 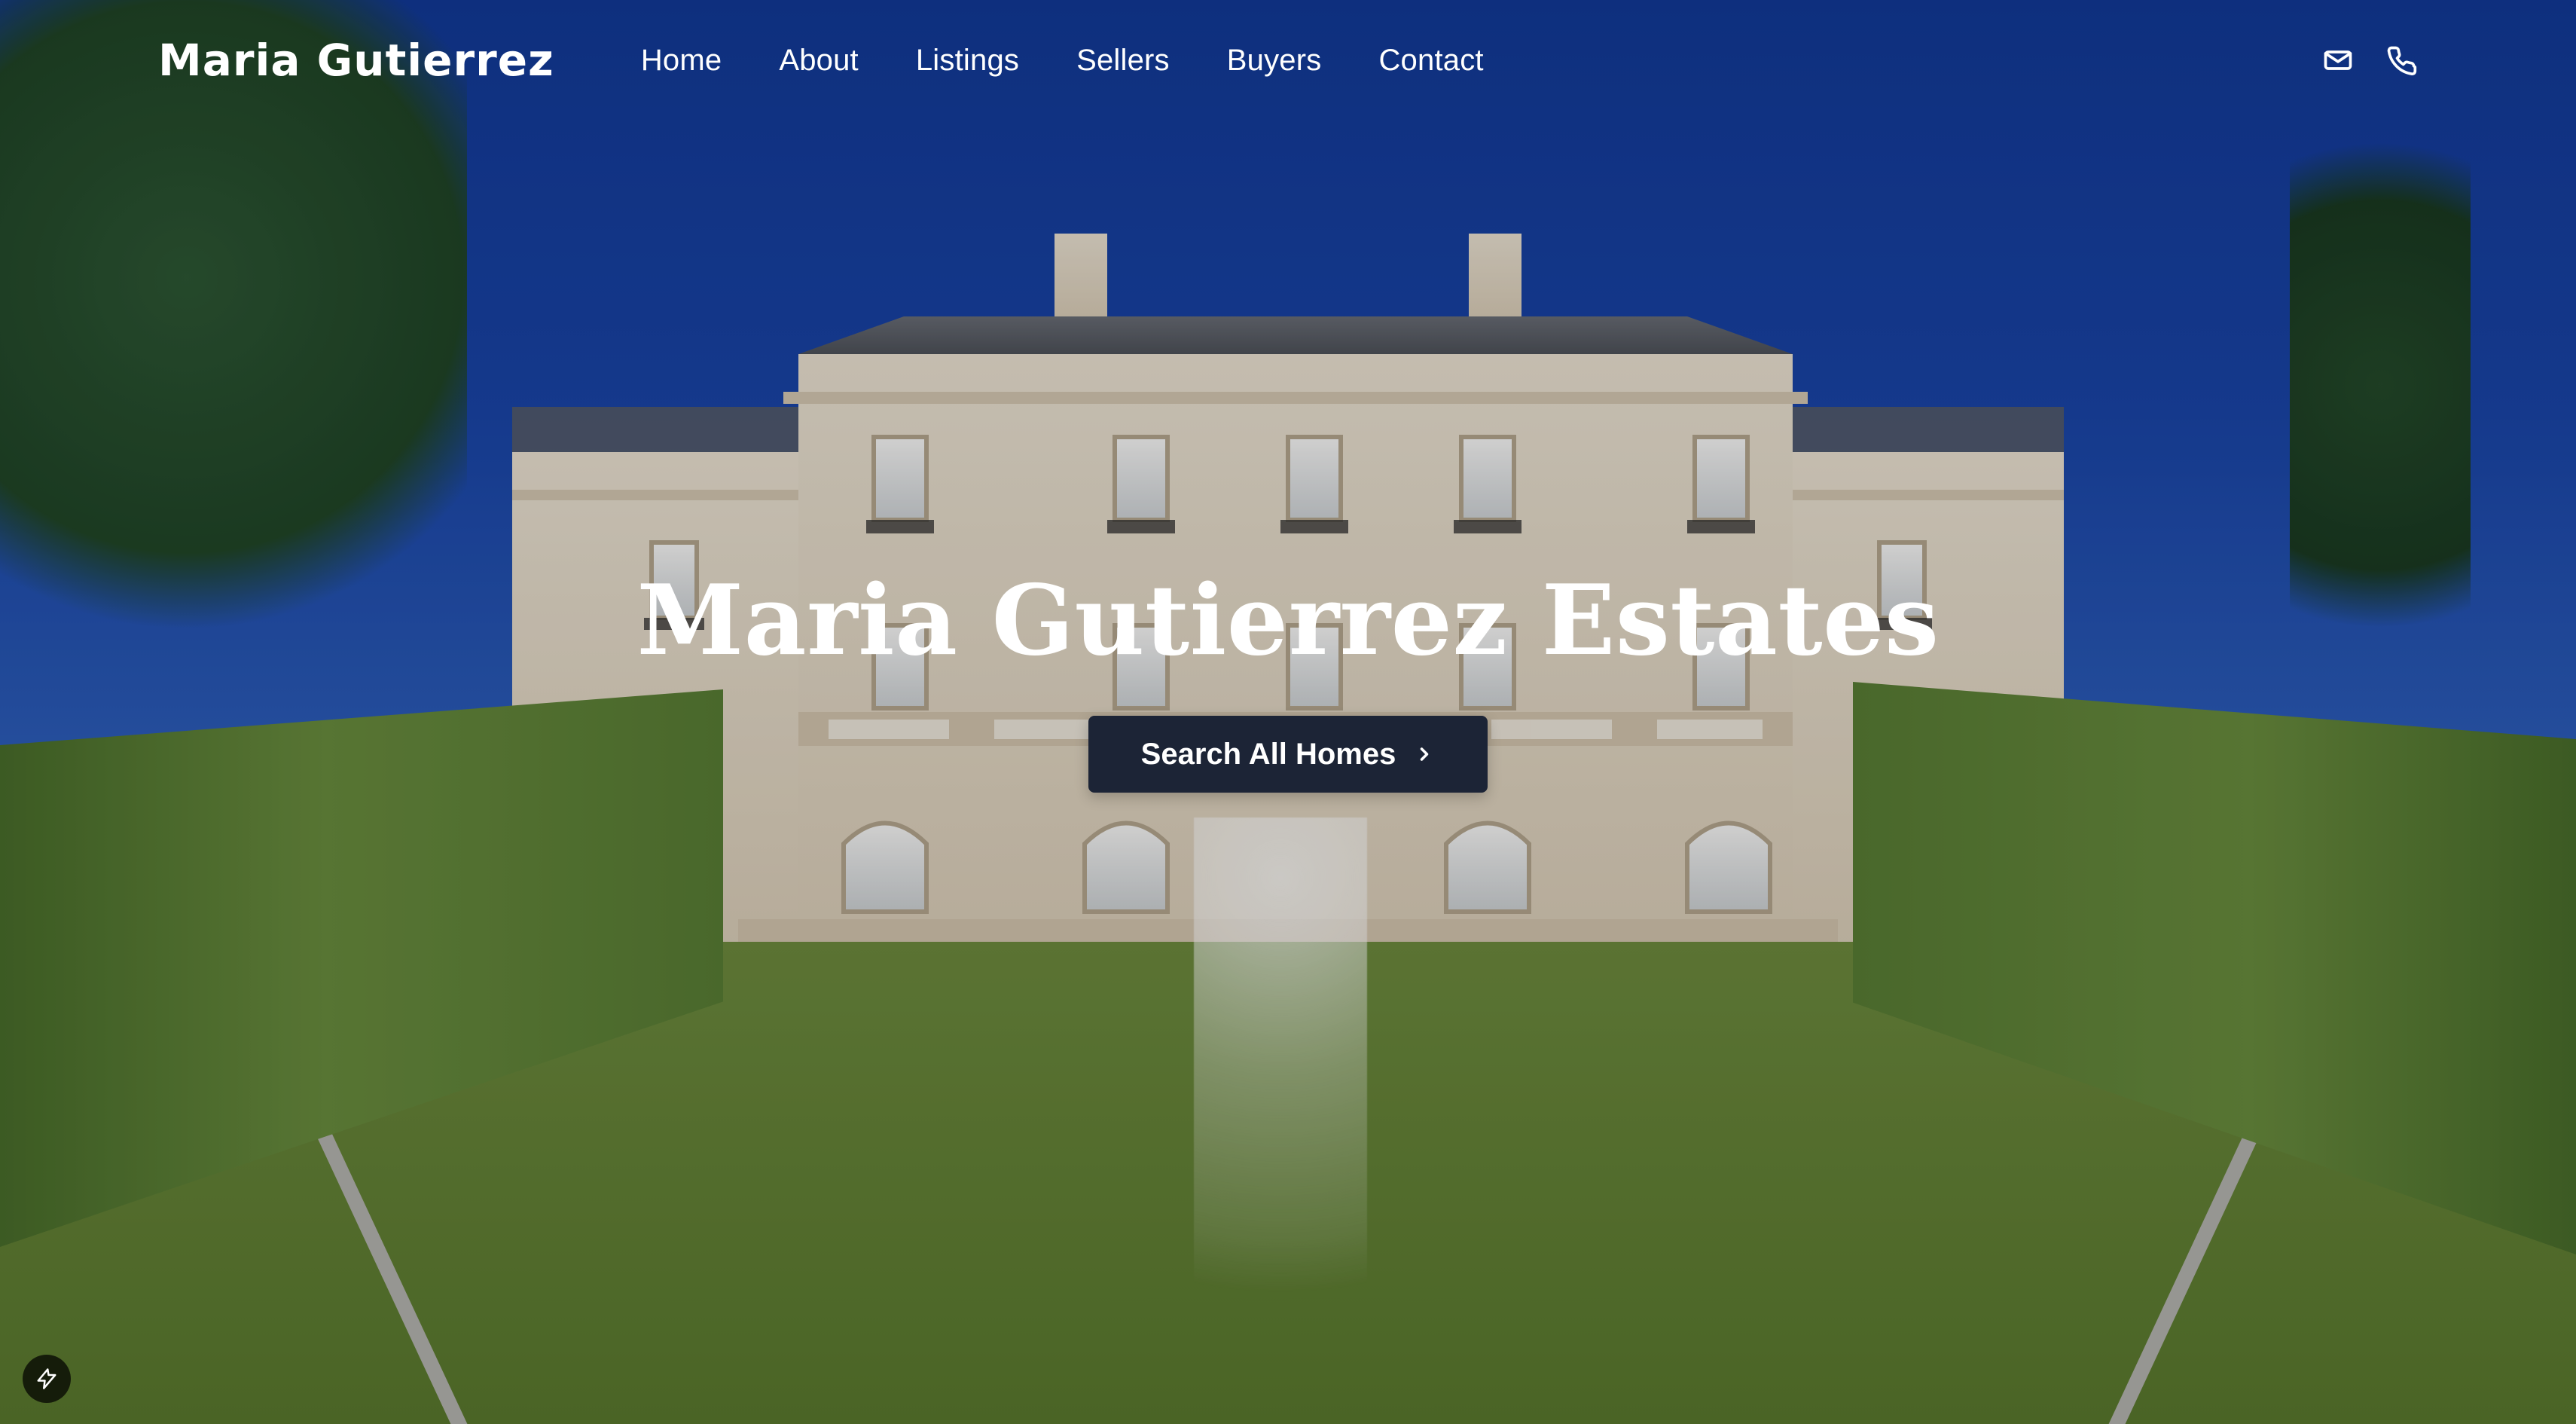 I want to click on nav-buyers: Buyers, so click(x=1275, y=61).